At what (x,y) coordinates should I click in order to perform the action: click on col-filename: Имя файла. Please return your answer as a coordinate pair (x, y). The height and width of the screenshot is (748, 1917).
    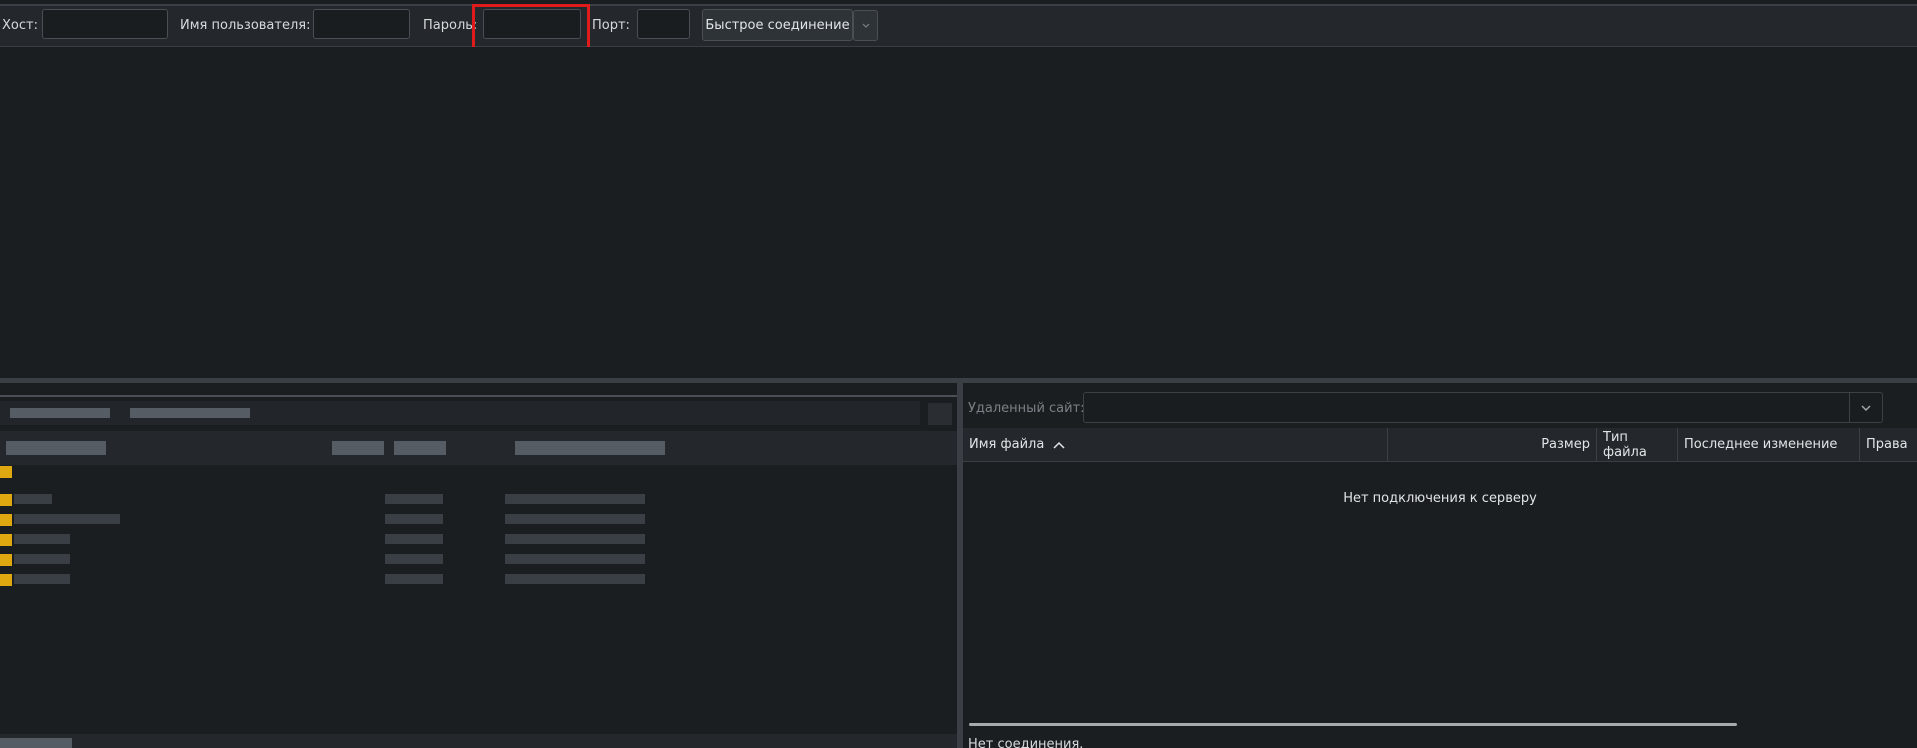
    Looking at the image, I should click on (1175, 444).